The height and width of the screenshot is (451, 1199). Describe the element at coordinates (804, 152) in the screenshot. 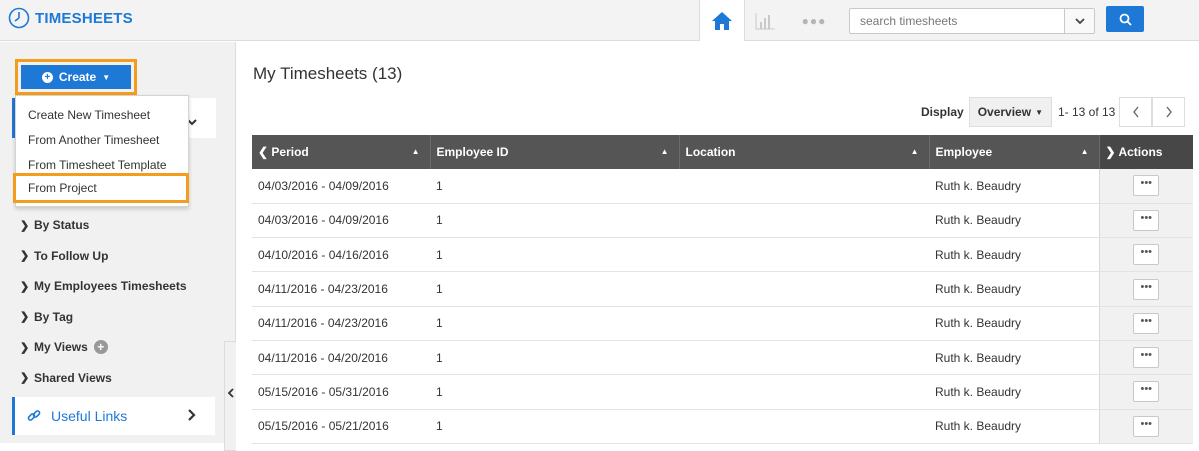

I see `column-header-location: Location ▲` at that location.